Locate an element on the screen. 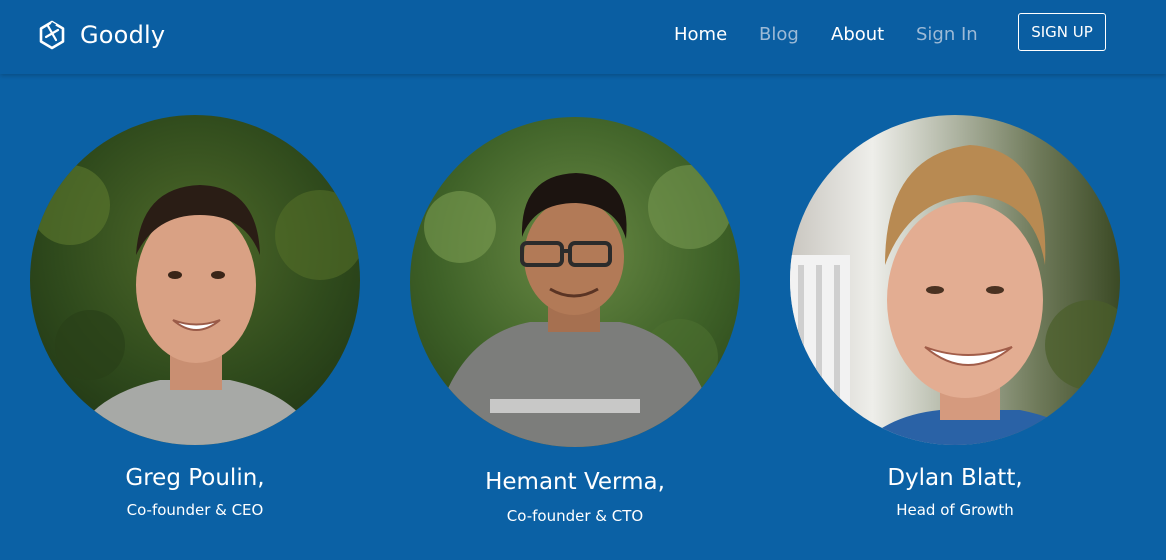 The height and width of the screenshot is (560, 1166). sign-up-button: SIGN UP is located at coordinates (1062, 32).